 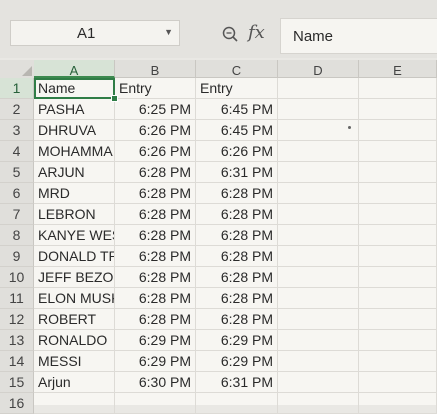 I want to click on row-header: 1, so click(x=17, y=88).